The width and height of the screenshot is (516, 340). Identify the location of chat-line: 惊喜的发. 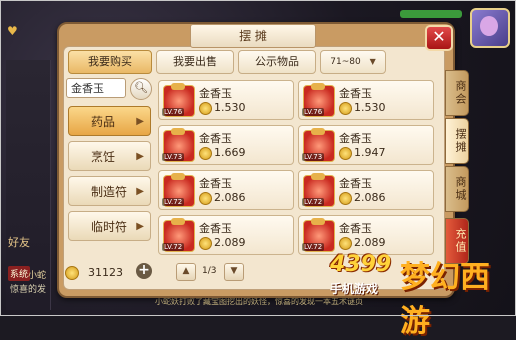
(28, 290).